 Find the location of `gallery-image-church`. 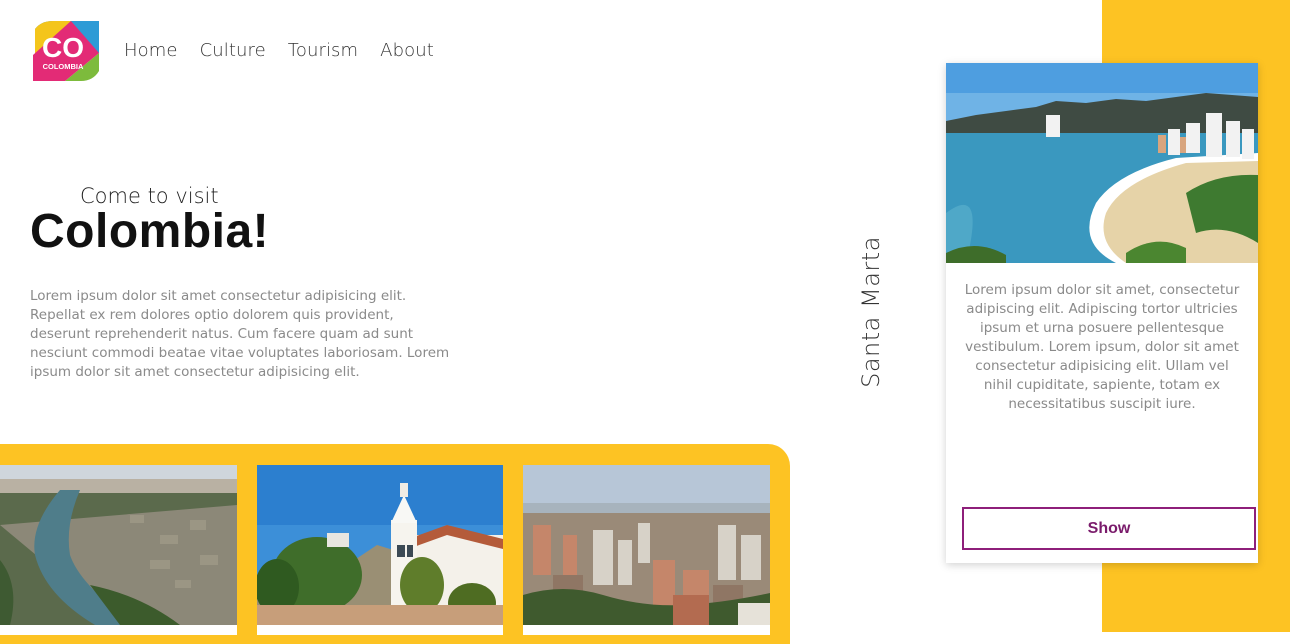

gallery-image-church is located at coordinates (380, 545).